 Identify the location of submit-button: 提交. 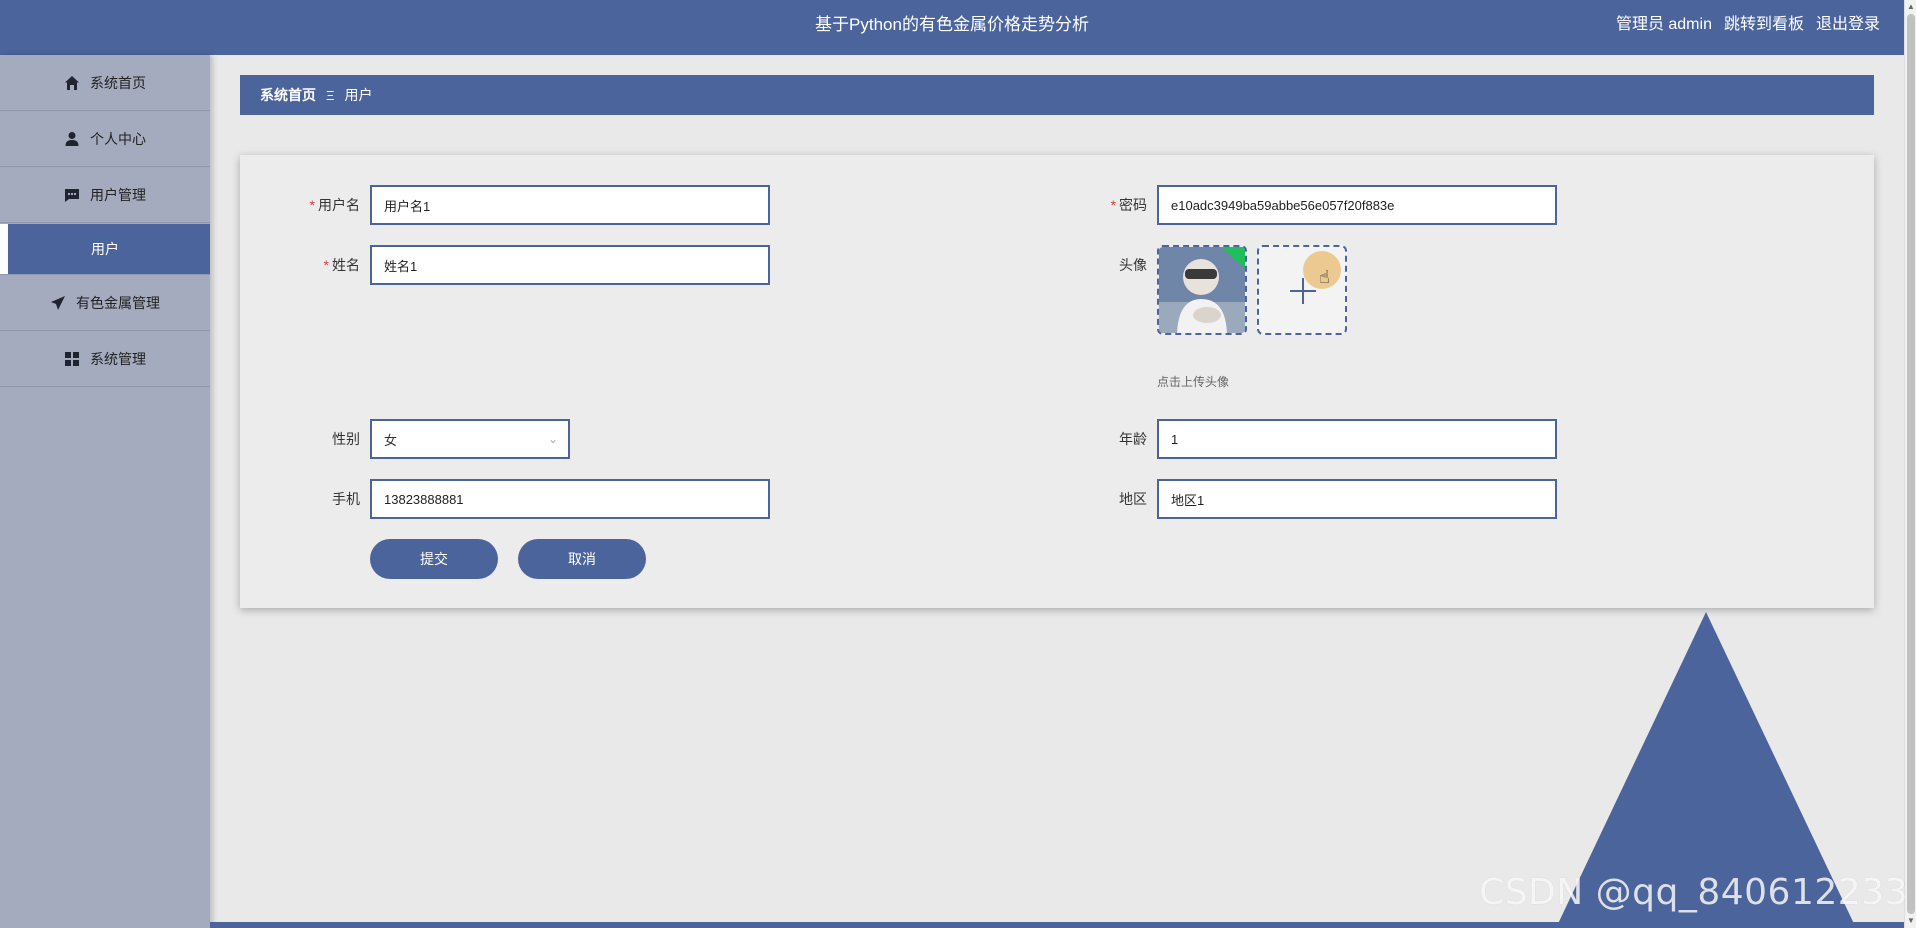
(434, 559).